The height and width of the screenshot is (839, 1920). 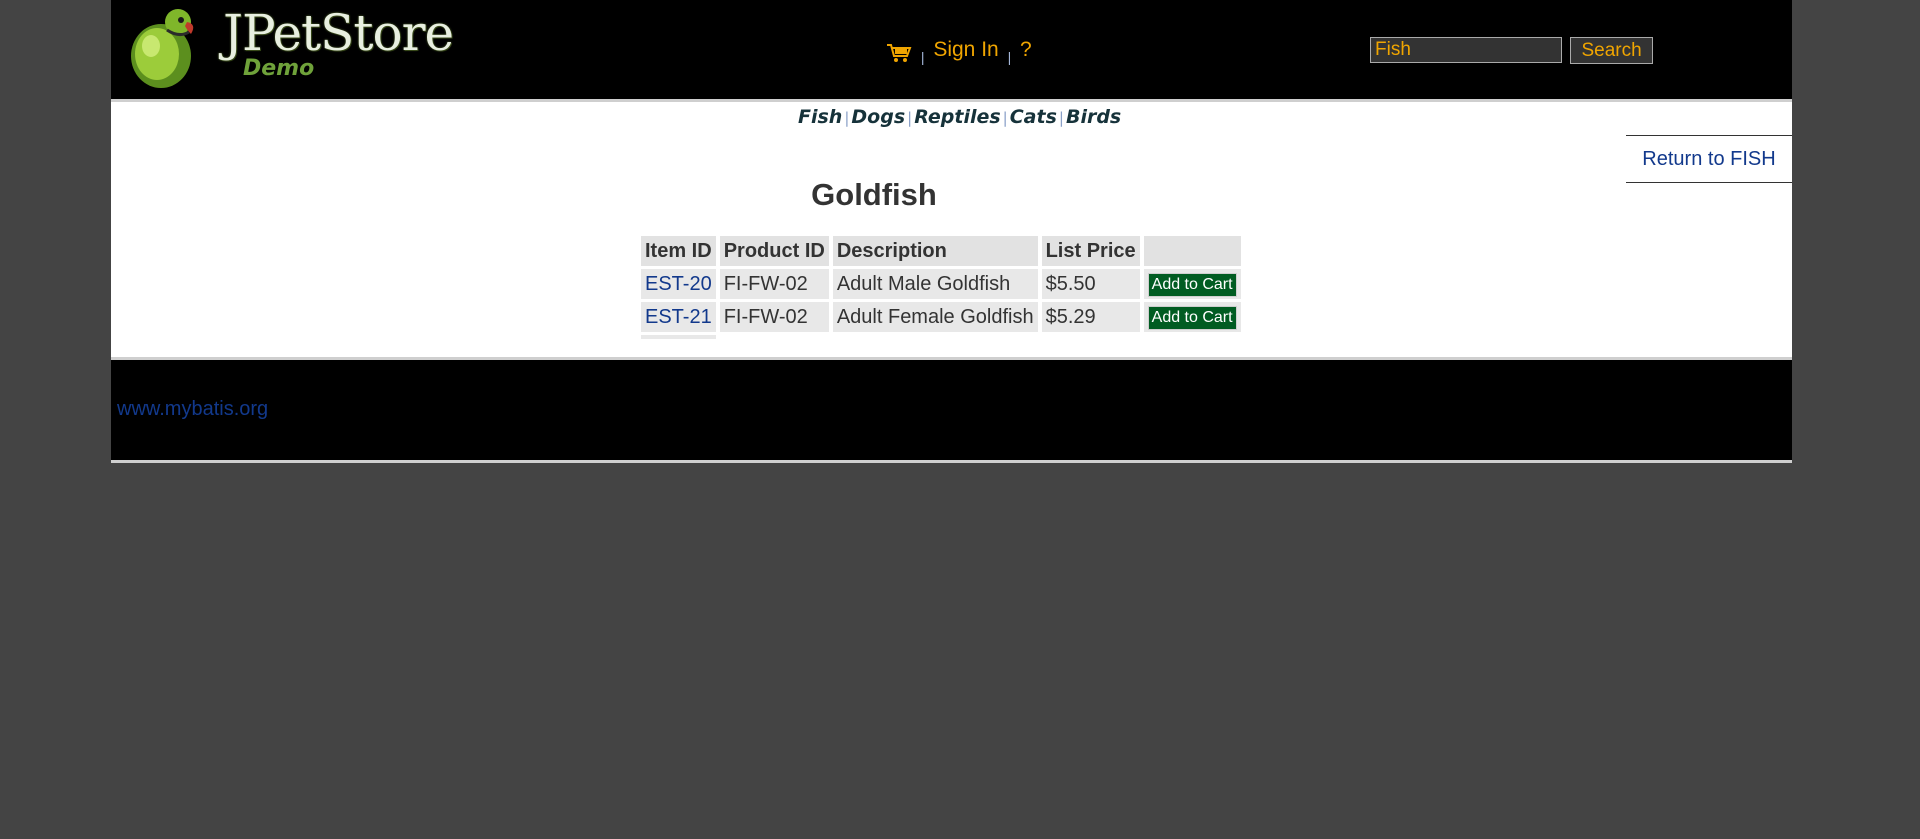 What do you see at coordinates (820, 117) in the screenshot?
I see `quicklink-fish: Fish` at bounding box center [820, 117].